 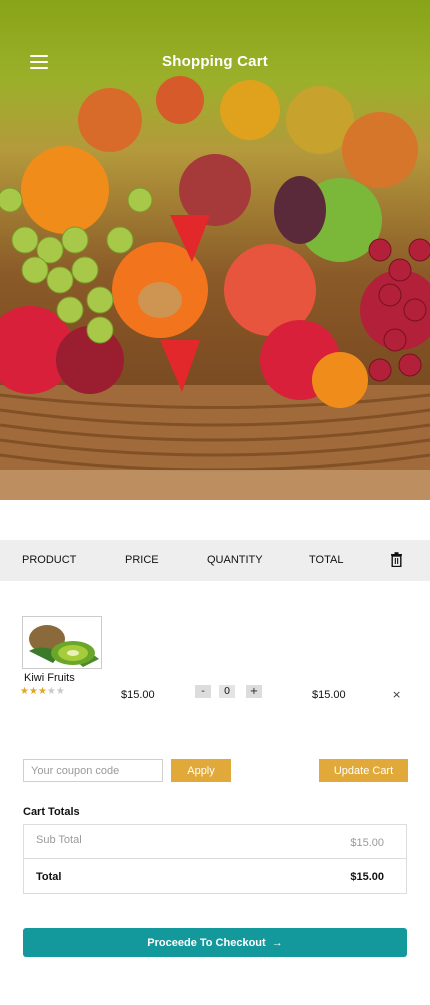 What do you see at coordinates (49, 678) in the screenshot?
I see `product-name: Kiwi Fruits` at bounding box center [49, 678].